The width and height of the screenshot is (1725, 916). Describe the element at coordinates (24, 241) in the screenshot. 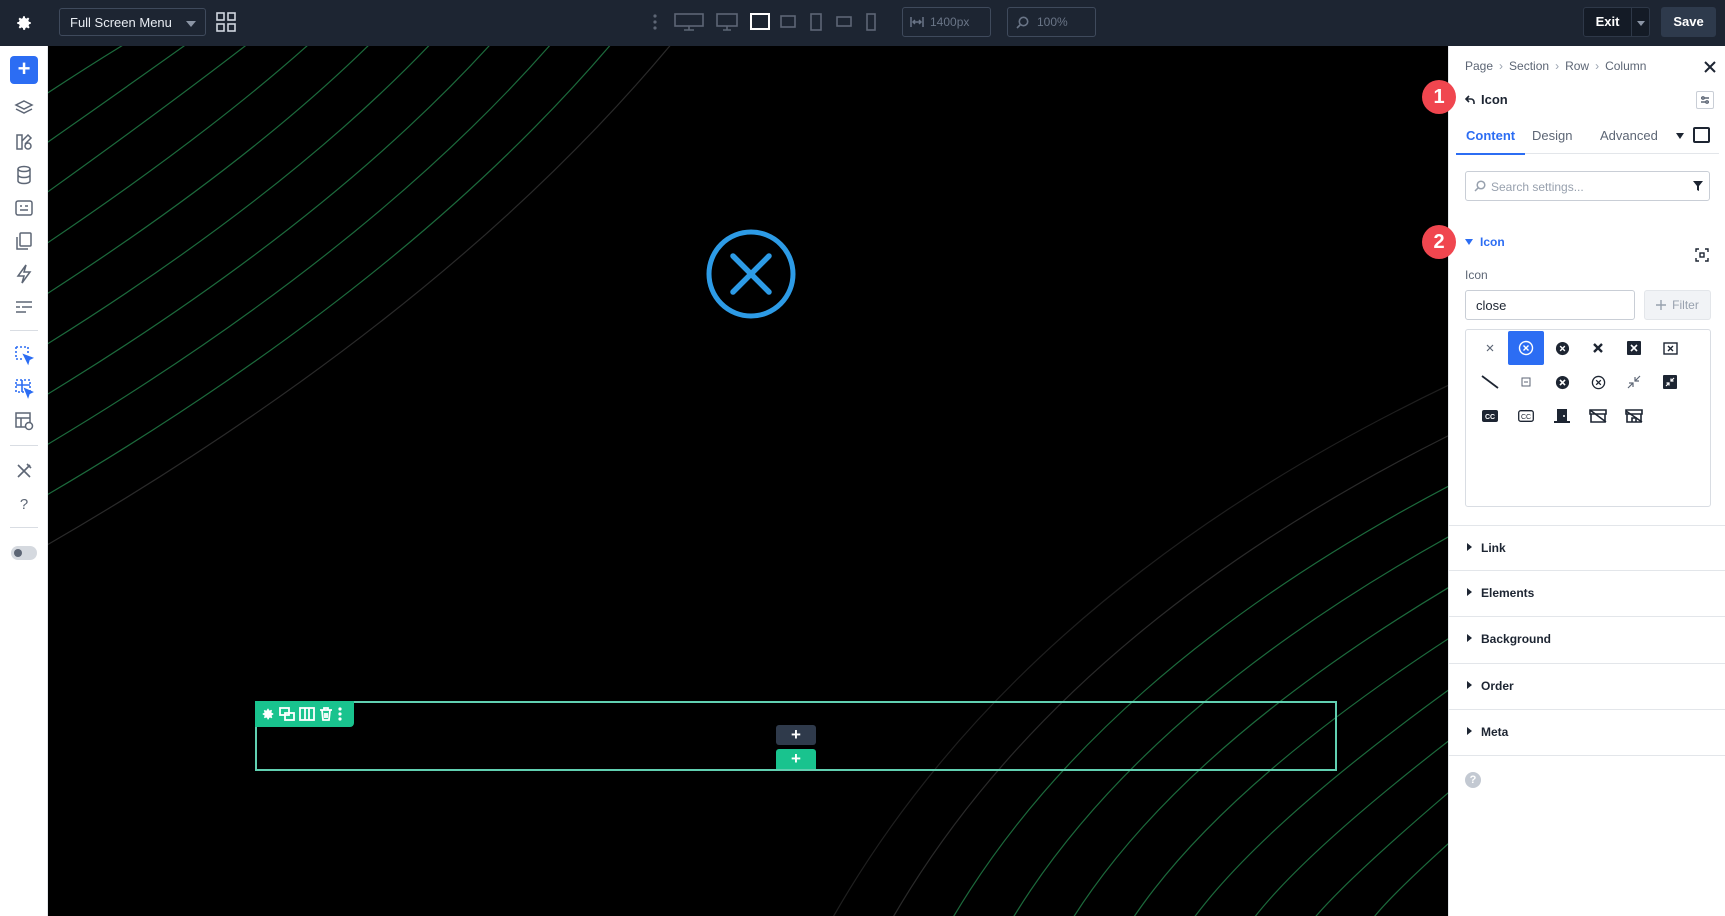

I see `pages-icon` at that location.